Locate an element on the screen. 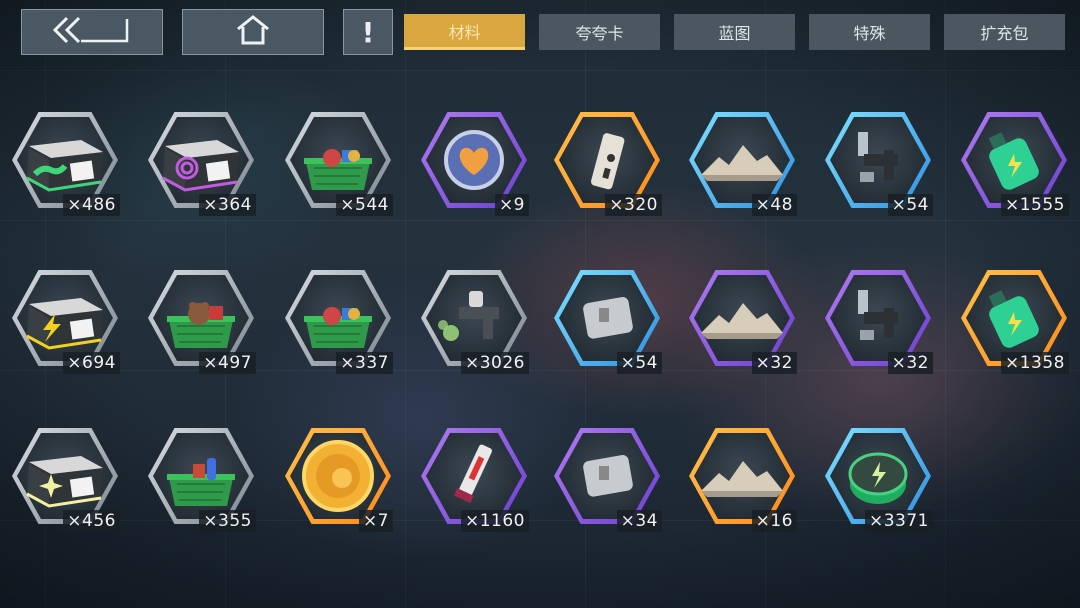  inventory-item: ×694 is located at coordinates (66, 322).